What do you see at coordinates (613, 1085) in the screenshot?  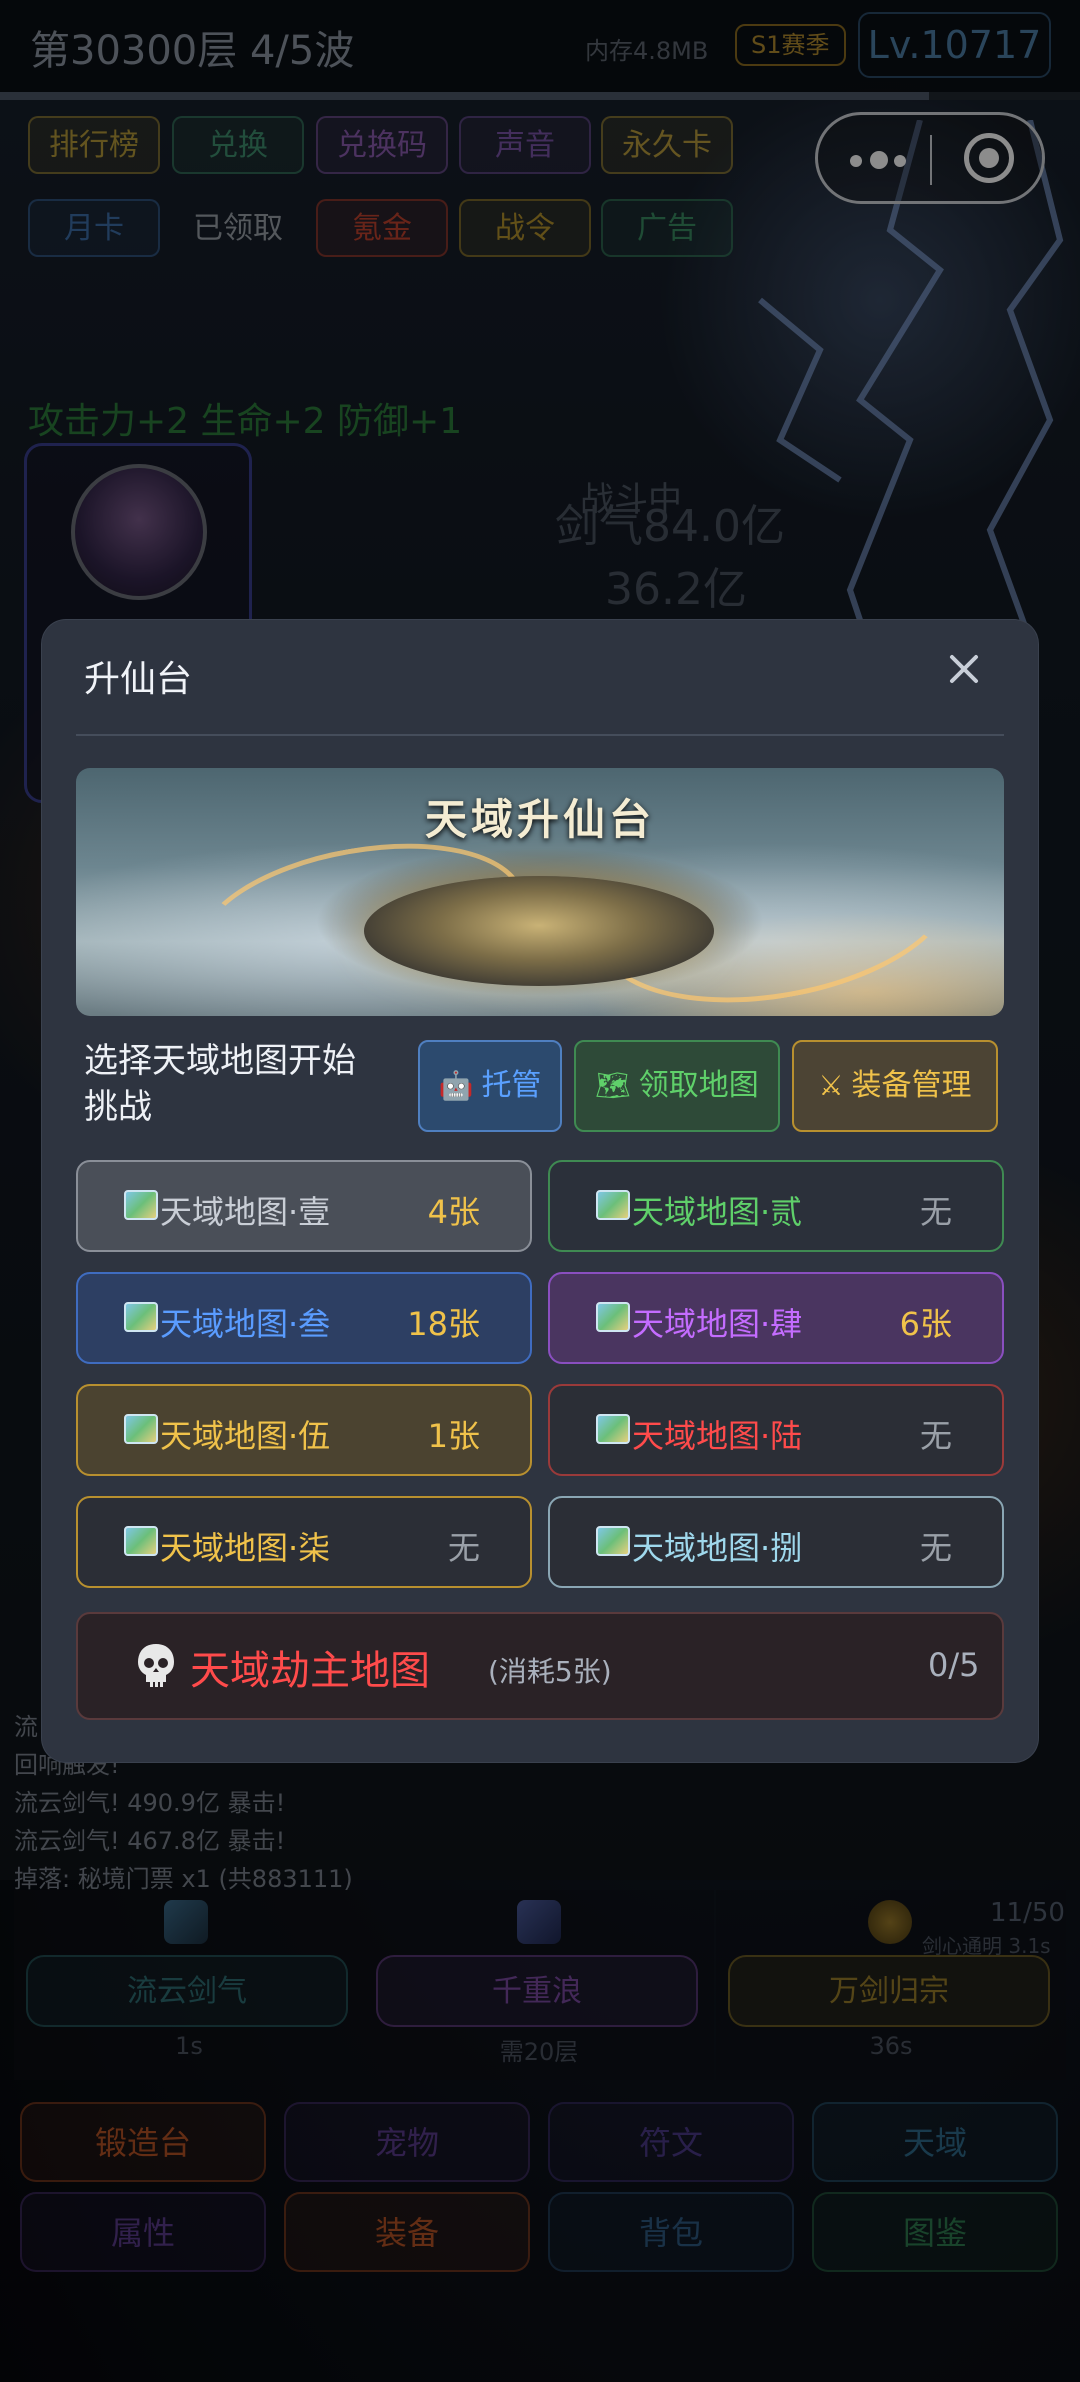 I see `map-icon: 🗺` at bounding box center [613, 1085].